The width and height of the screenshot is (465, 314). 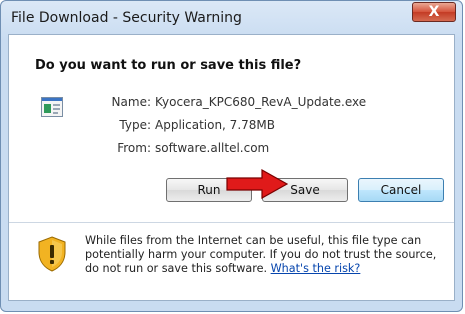 I want to click on title-bar: File Download - Security Warning X, so click(x=231, y=18).